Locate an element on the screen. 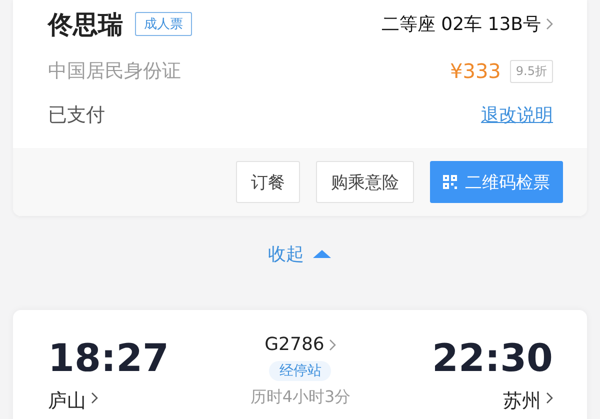 Image resolution: width=600 pixels, height=419 pixels. qr-code-icon is located at coordinates (450, 182).